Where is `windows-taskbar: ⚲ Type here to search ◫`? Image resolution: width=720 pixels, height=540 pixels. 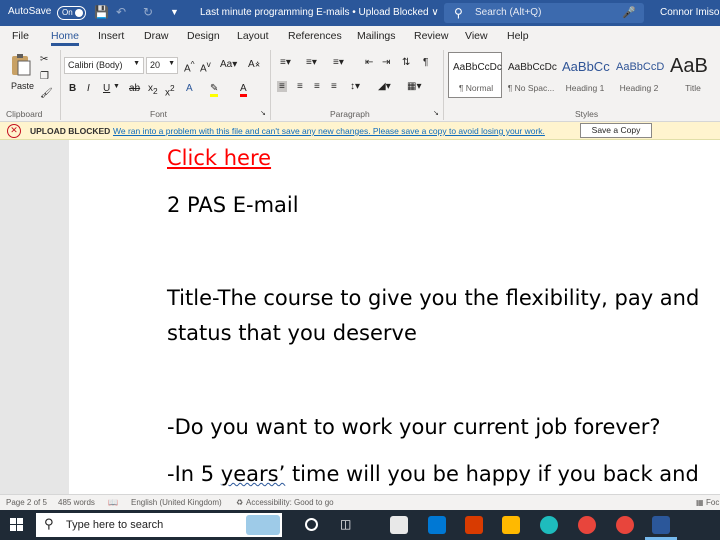 windows-taskbar: ⚲ Type here to search ◫ is located at coordinates (360, 525).